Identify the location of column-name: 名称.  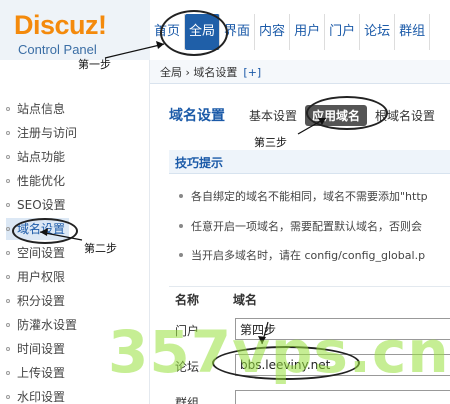
(187, 300).